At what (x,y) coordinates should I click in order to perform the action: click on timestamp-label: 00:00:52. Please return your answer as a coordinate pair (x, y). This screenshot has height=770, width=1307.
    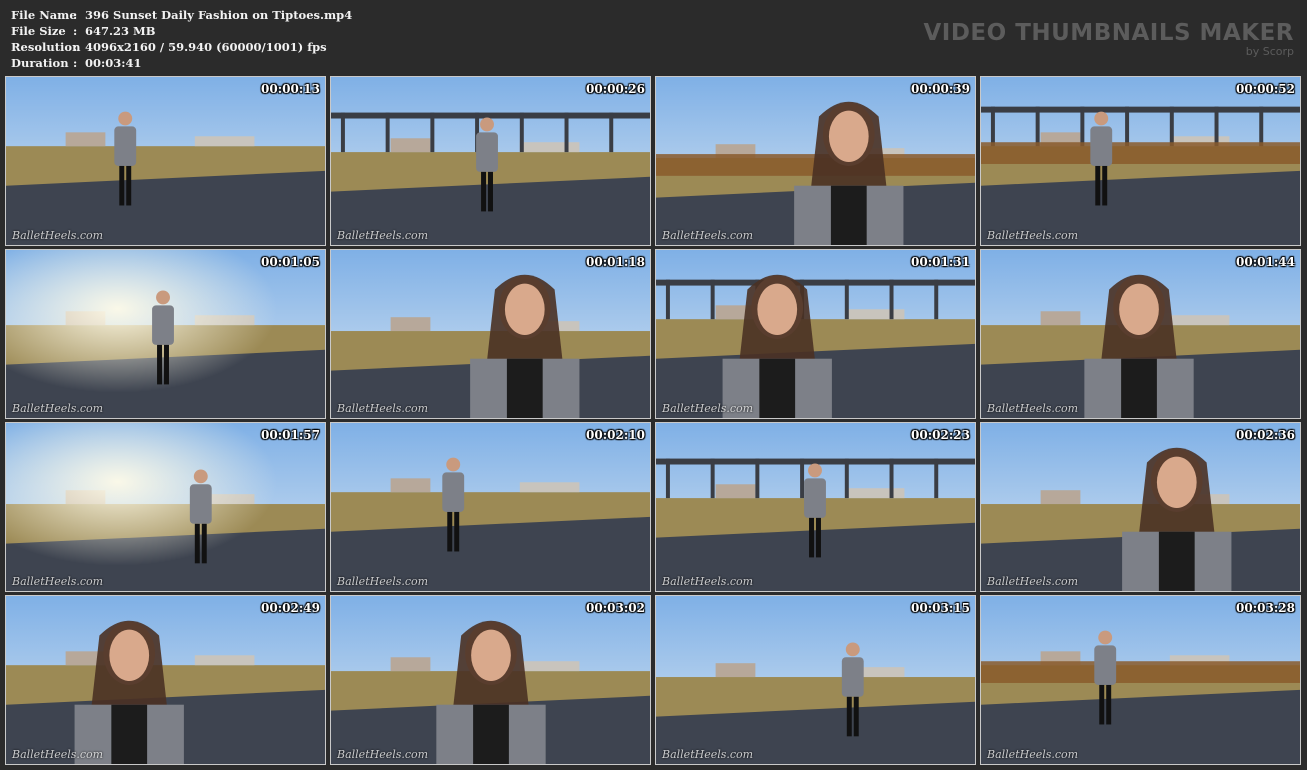
    Looking at the image, I should click on (1265, 89).